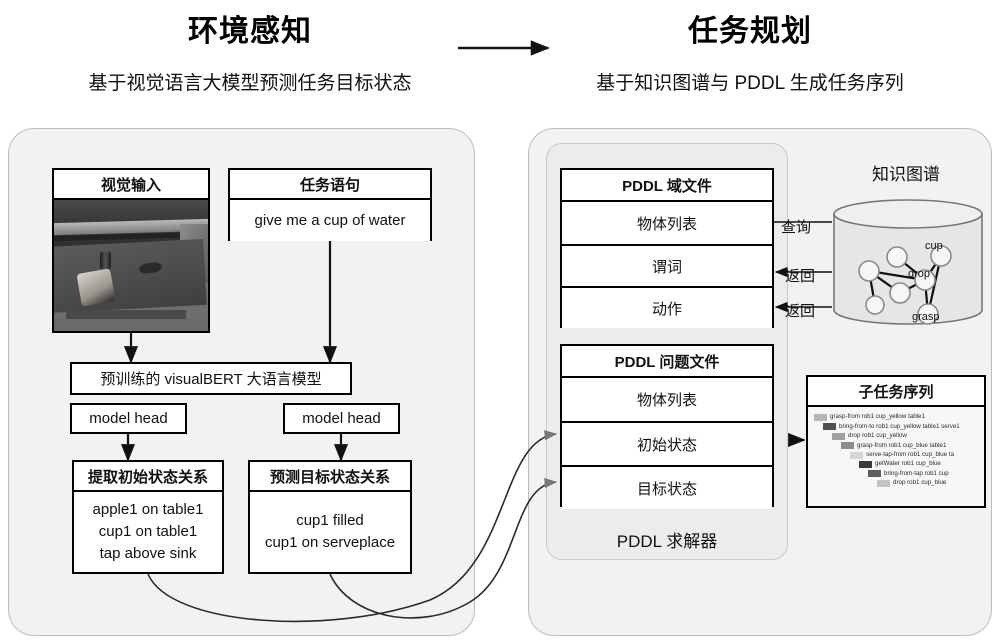 This screenshot has height=644, width=1000. What do you see at coordinates (919, 274) in the screenshot?
I see `kg-node-label-drop: drop` at bounding box center [919, 274].